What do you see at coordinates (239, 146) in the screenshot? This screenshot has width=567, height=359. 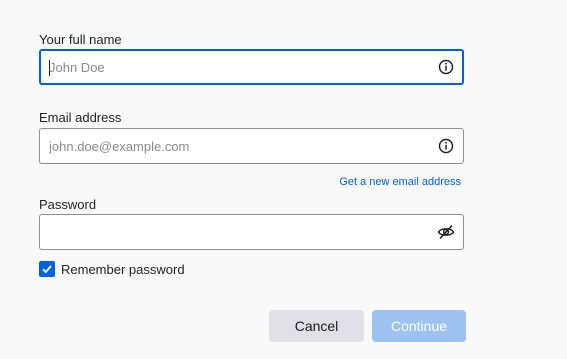 I see `email-input` at bounding box center [239, 146].